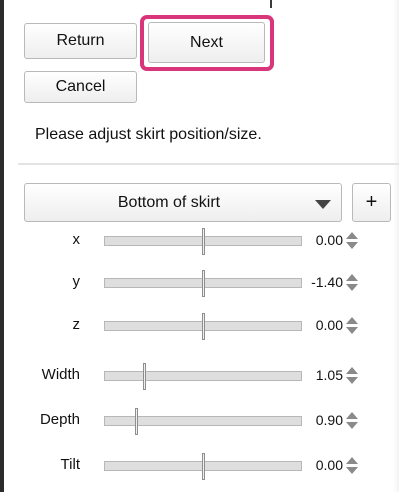 This screenshot has height=492, width=399. Describe the element at coordinates (76, 324) in the screenshot. I see `slider-label: z` at that location.